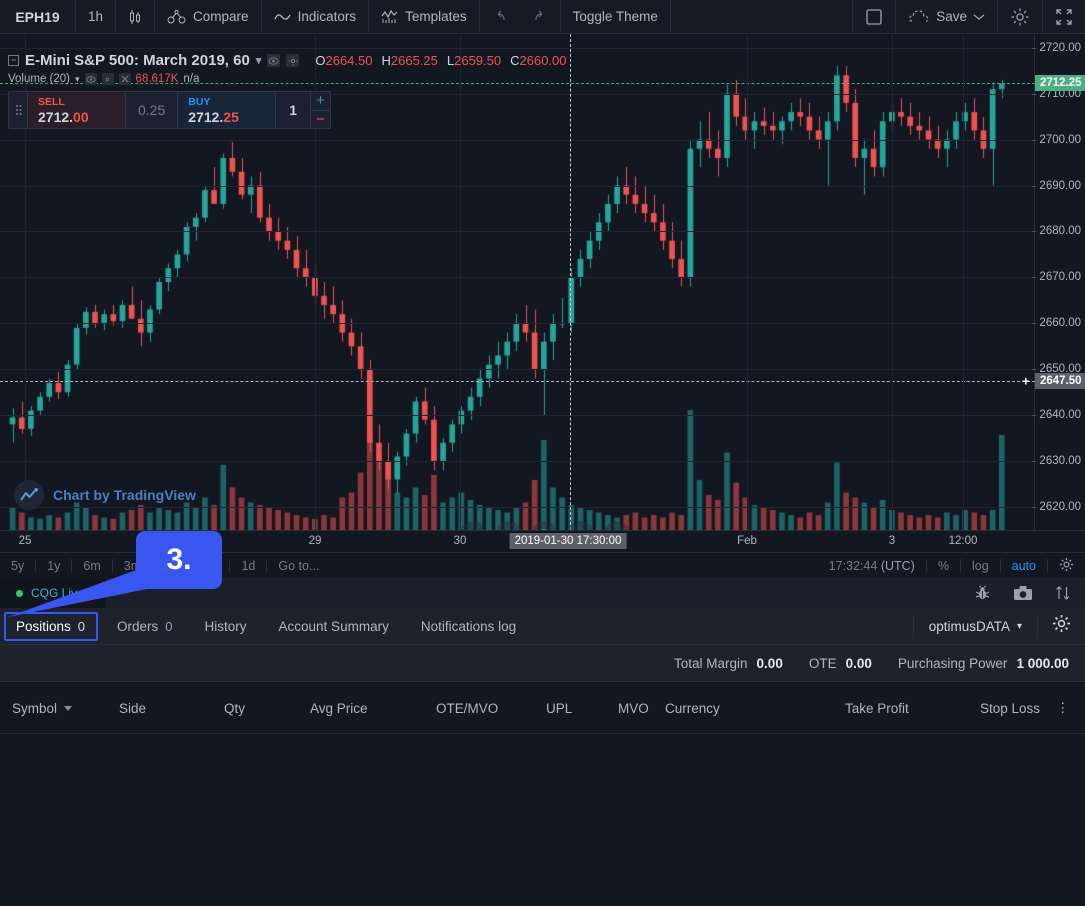 This screenshot has width=1085, height=906. What do you see at coordinates (137, 60) in the screenshot?
I see `chart-title: E-Mini S&P 500: March 2019, 60` at bounding box center [137, 60].